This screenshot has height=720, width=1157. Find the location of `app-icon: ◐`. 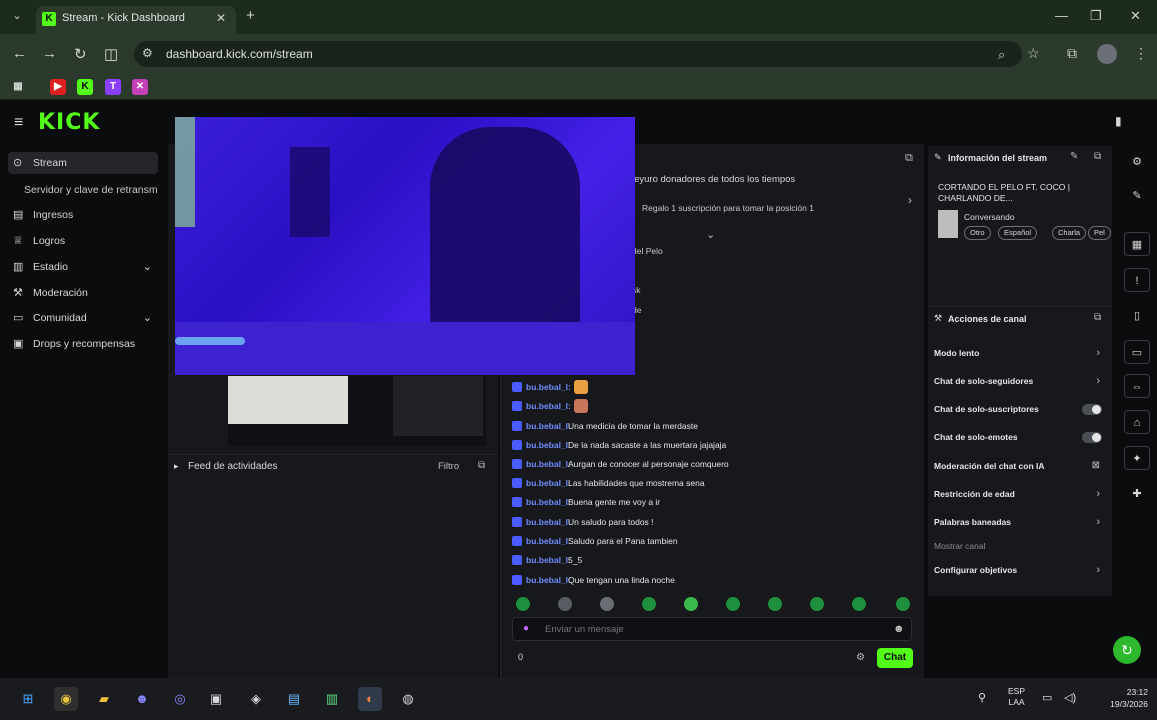

app-icon: ◐ is located at coordinates (370, 699).